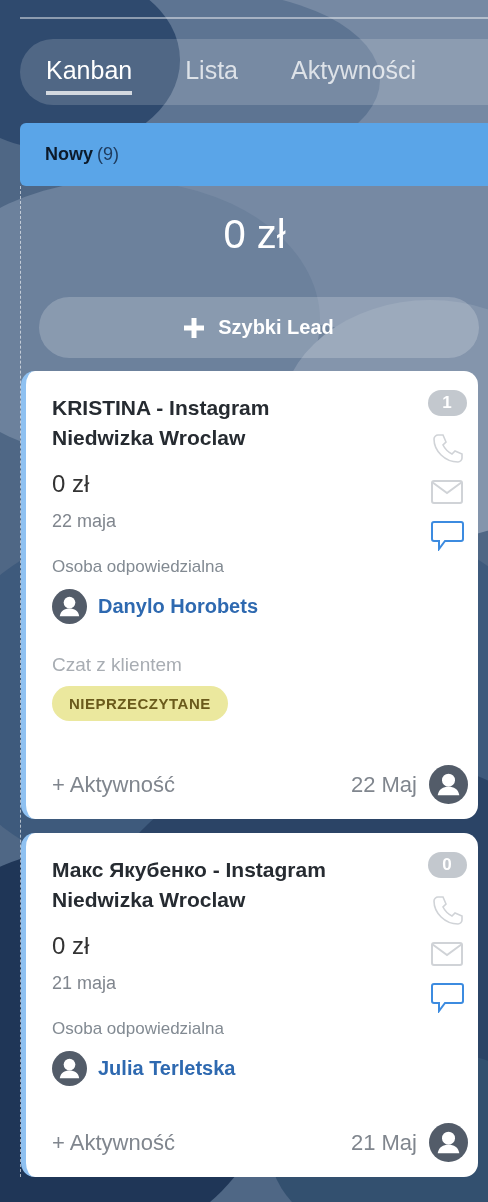  What do you see at coordinates (167, 1068) in the screenshot?
I see `person-link: Julia Terletska` at bounding box center [167, 1068].